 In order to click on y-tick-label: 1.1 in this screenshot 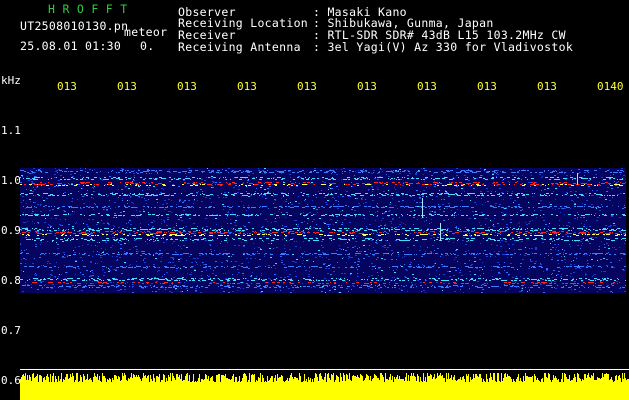, I will do `click(11, 130)`.